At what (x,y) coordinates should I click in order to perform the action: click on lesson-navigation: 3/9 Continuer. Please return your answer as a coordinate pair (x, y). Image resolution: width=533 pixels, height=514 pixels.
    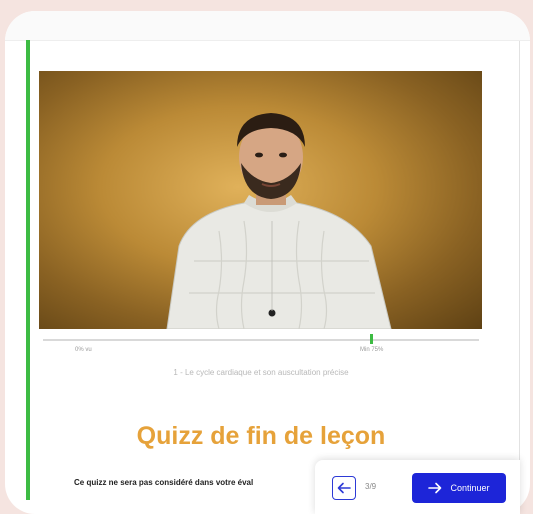
    Looking at the image, I should click on (417, 487).